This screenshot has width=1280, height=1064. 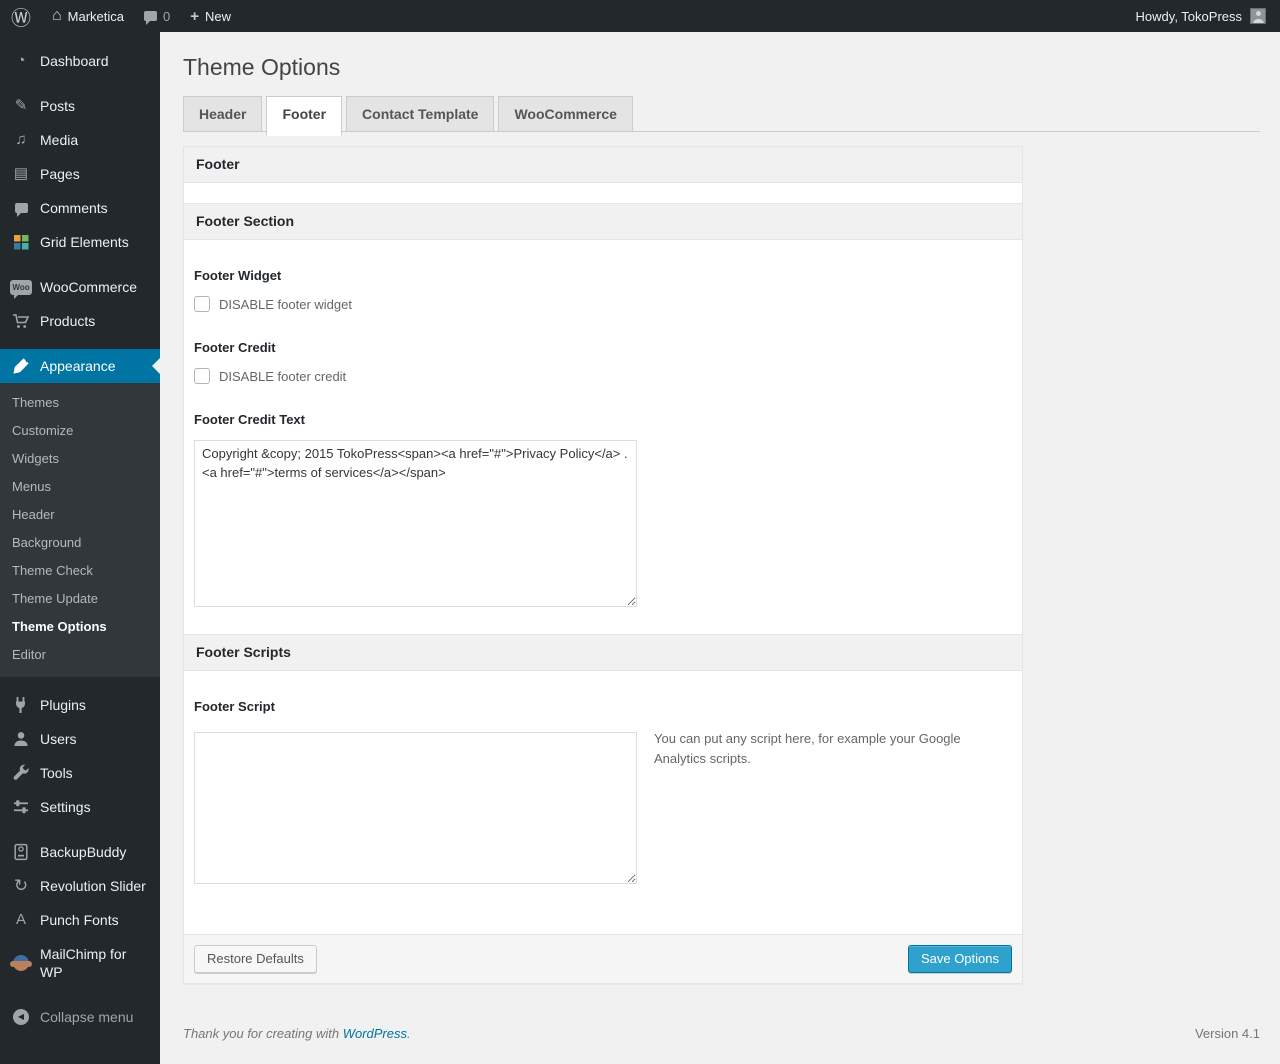 What do you see at coordinates (80, 287) in the screenshot?
I see `sidebar-item-woocommerce: Woo WooCommerce` at bounding box center [80, 287].